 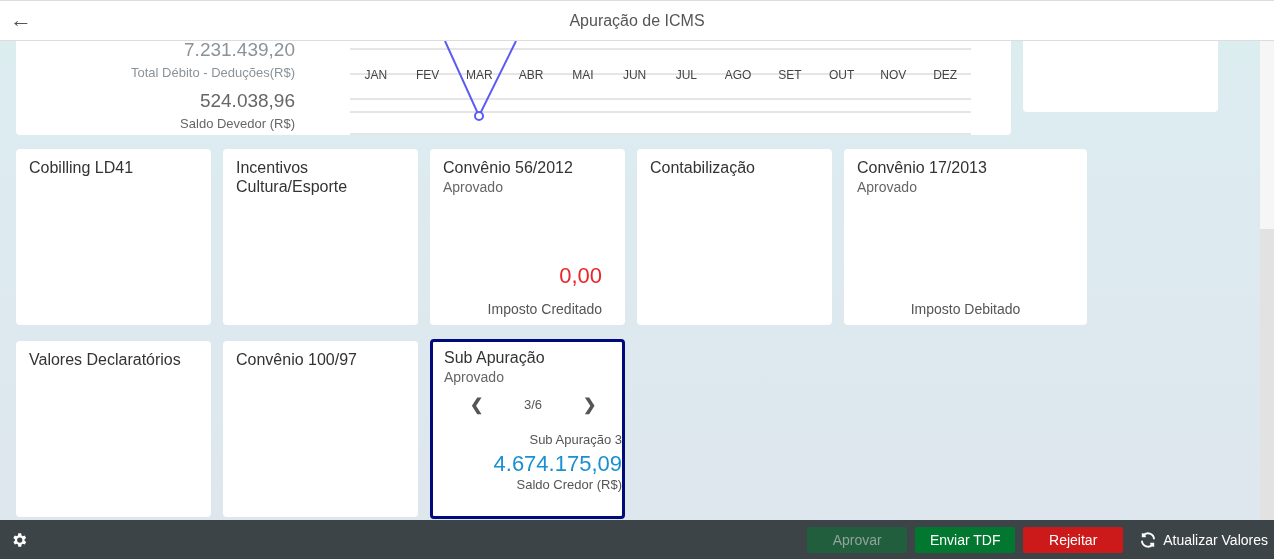 I want to click on month-label: FEV, so click(x=427, y=75).